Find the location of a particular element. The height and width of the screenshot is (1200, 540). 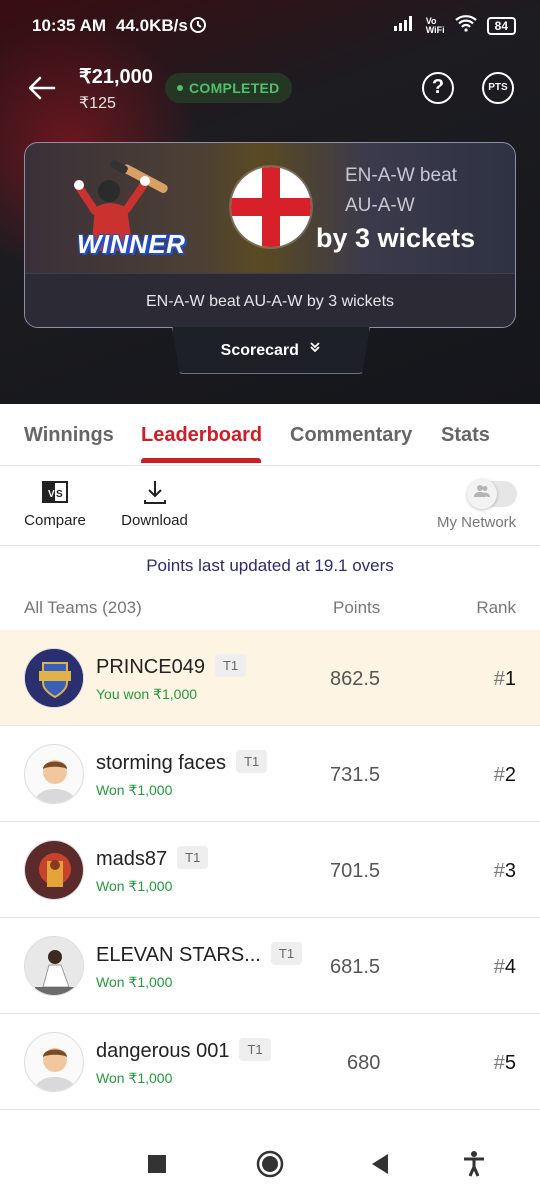

back-arrow-icon is located at coordinates (42, 88).